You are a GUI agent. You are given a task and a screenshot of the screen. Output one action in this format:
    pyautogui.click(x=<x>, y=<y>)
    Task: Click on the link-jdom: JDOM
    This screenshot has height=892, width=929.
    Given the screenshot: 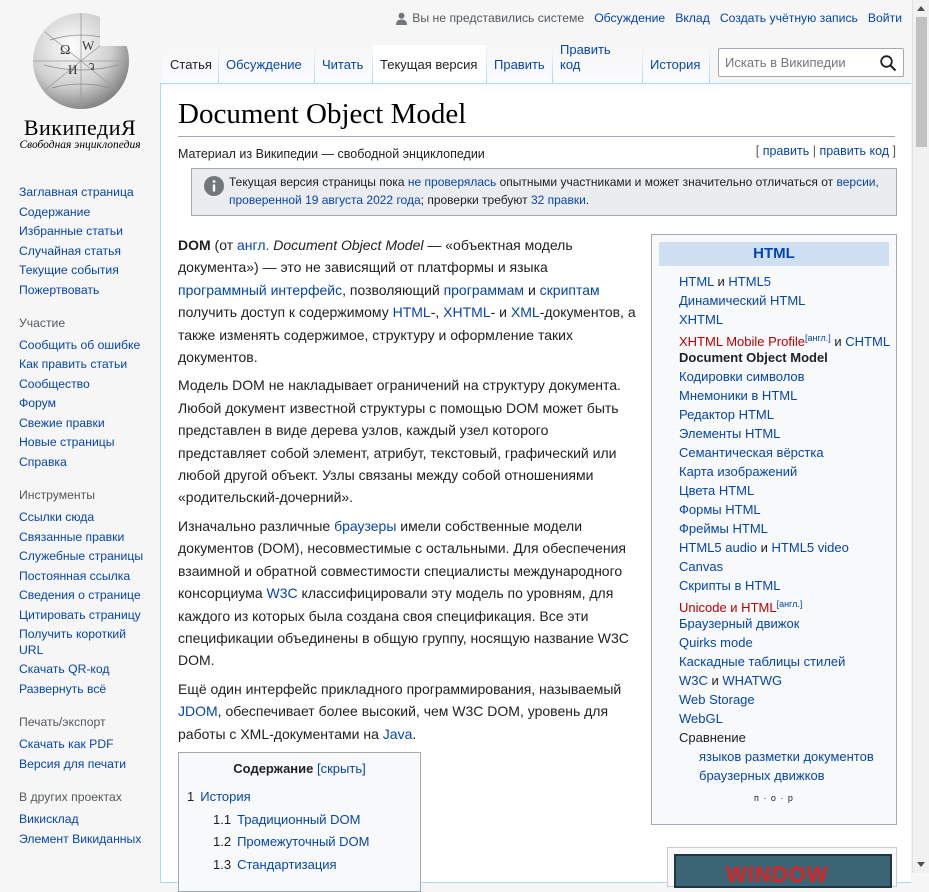 What is the action you would take?
    pyautogui.click(x=198, y=711)
    